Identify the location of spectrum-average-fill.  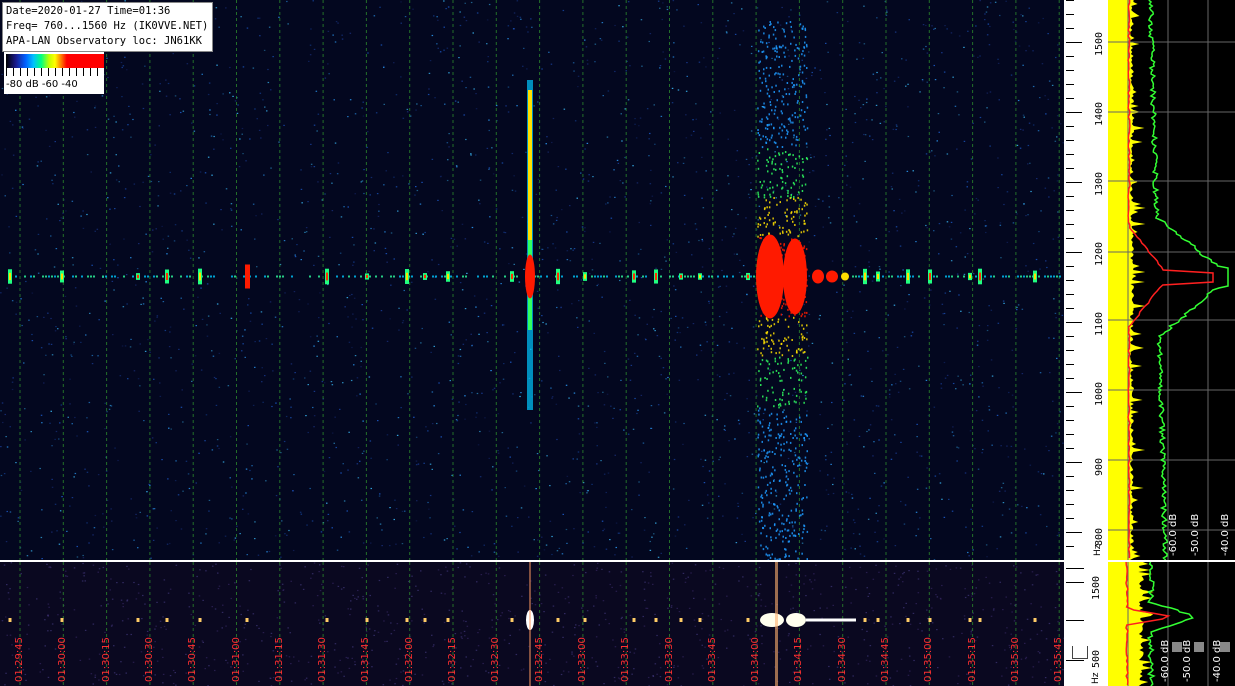
(1127, 280).